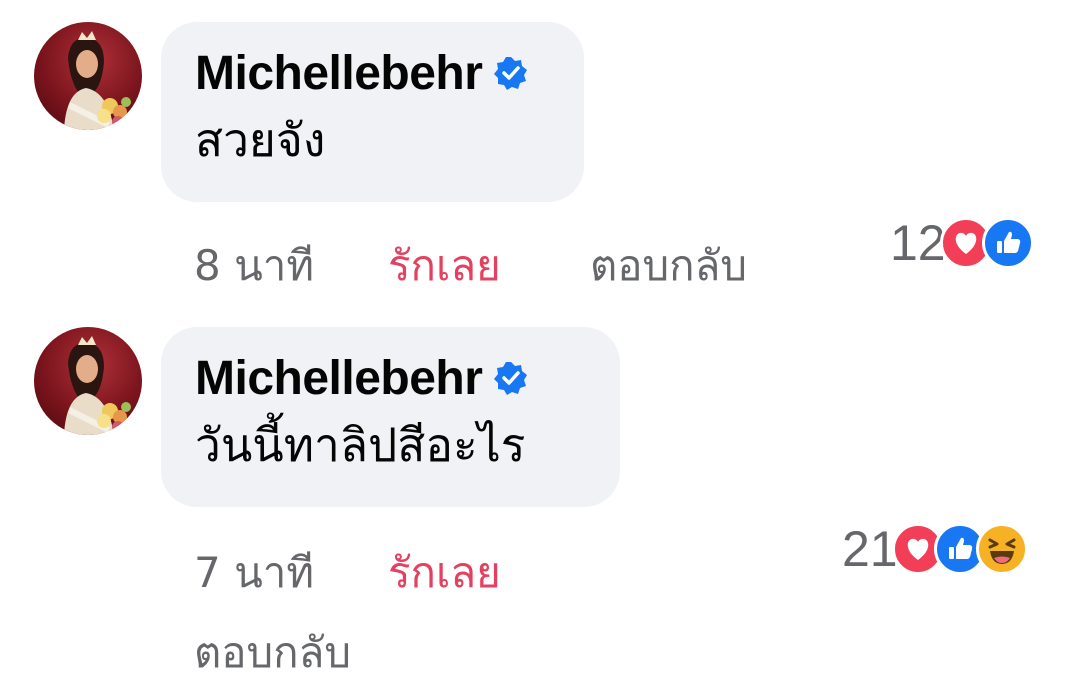 This screenshot has width=1080, height=692. What do you see at coordinates (870, 549) in the screenshot?
I see `reaction-count: 21` at bounding box center [870, 549].